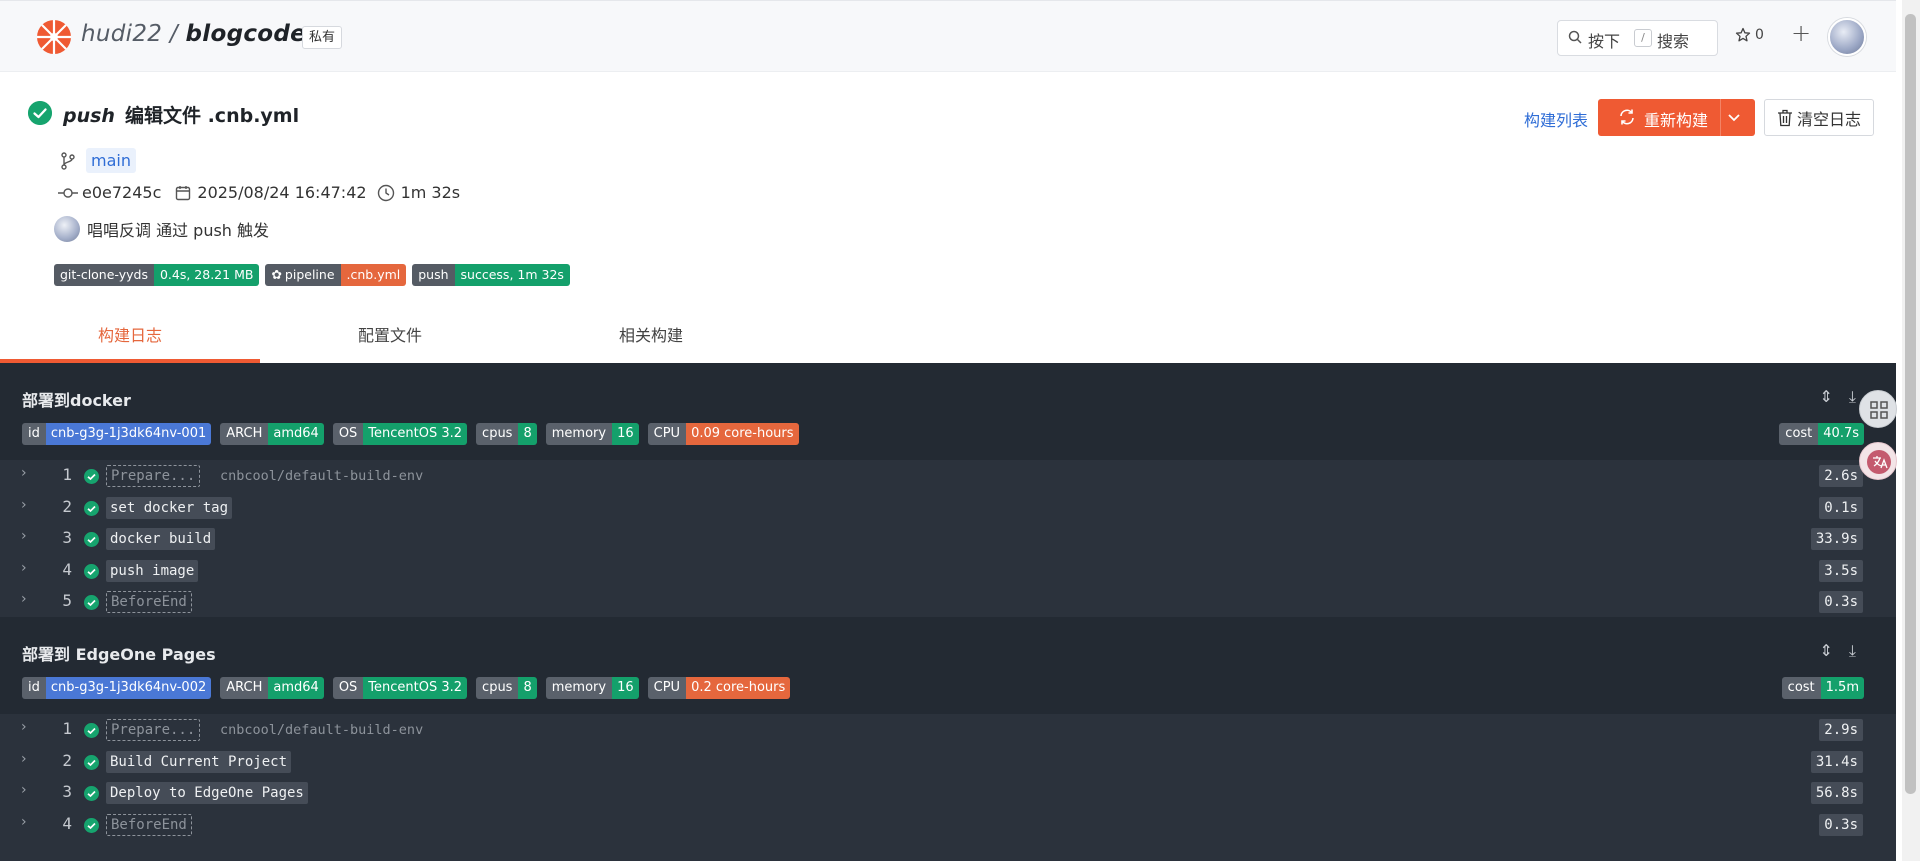 Image resolution: width=1920 pixels, height=861 pixels. Describe the element at coordinates (152, 570) in the screenshot. I see `step-name: push image` at that location.